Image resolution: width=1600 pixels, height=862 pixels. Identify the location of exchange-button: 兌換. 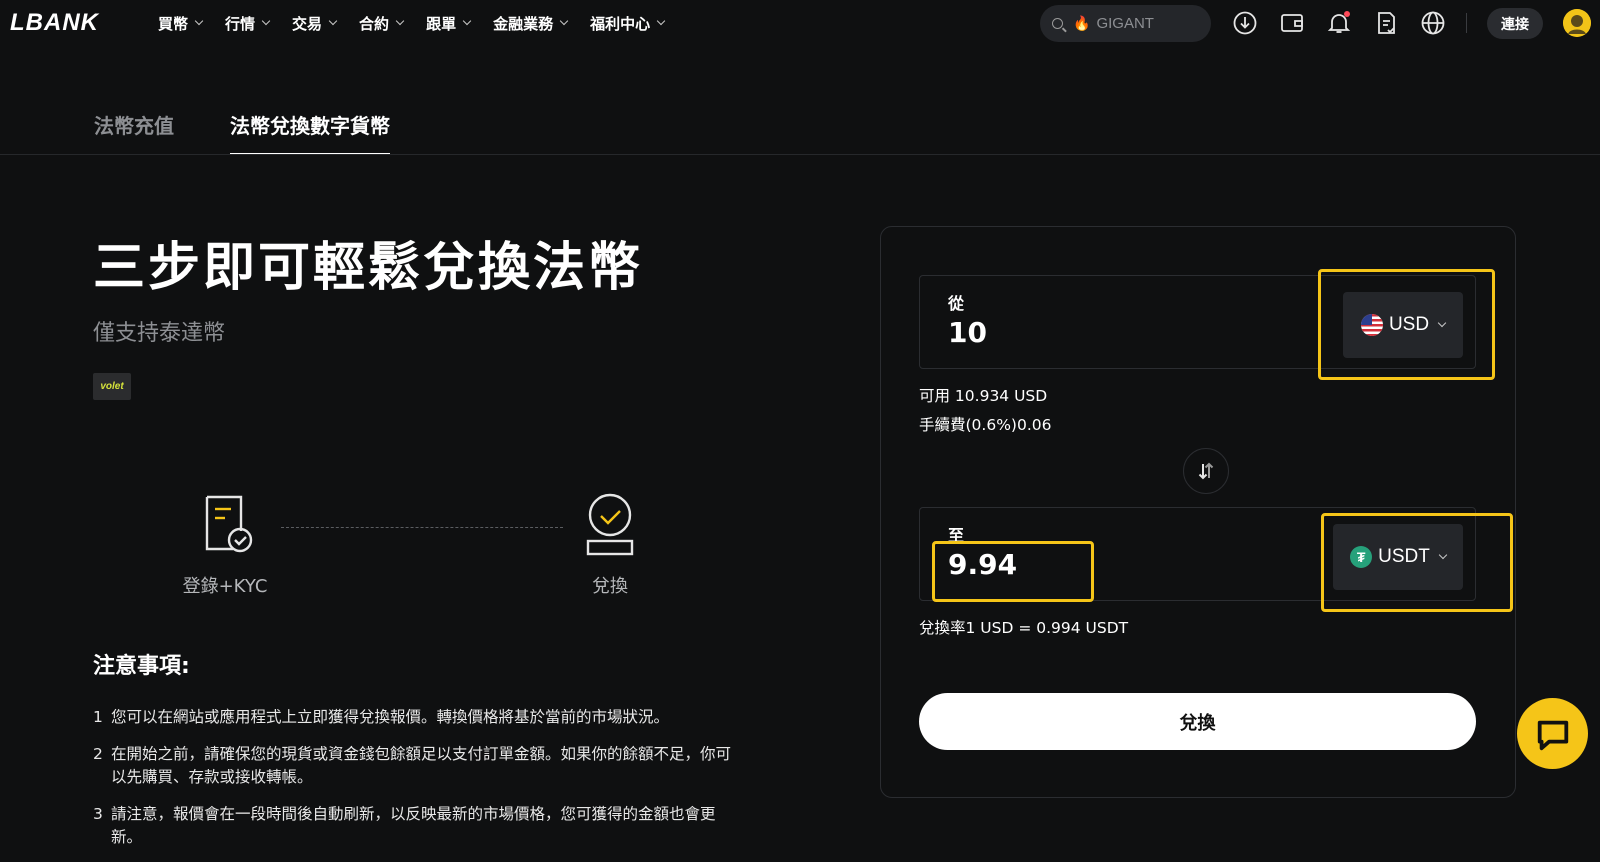
(1197, 721).